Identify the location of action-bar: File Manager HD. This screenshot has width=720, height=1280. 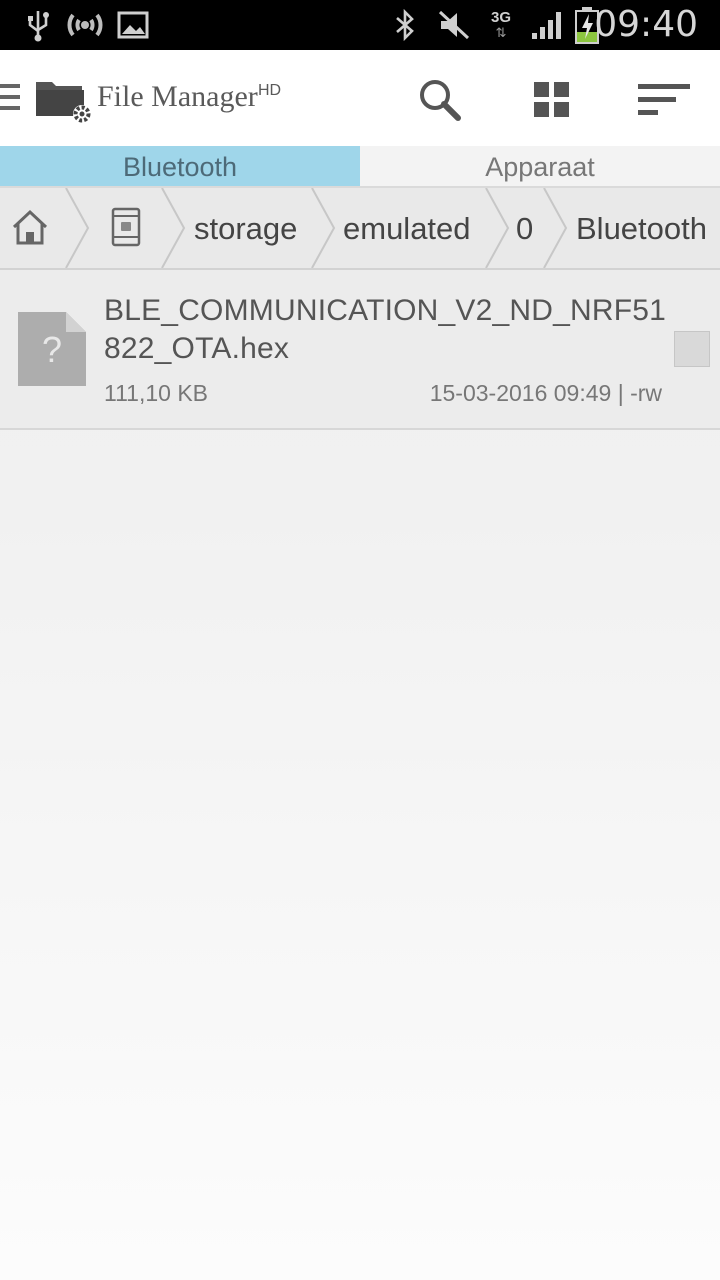
(360, 98).